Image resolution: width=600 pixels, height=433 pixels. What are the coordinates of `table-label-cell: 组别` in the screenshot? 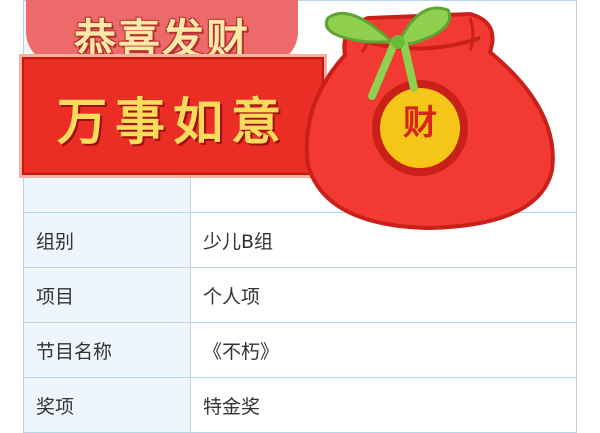 It's located at (107, 240).